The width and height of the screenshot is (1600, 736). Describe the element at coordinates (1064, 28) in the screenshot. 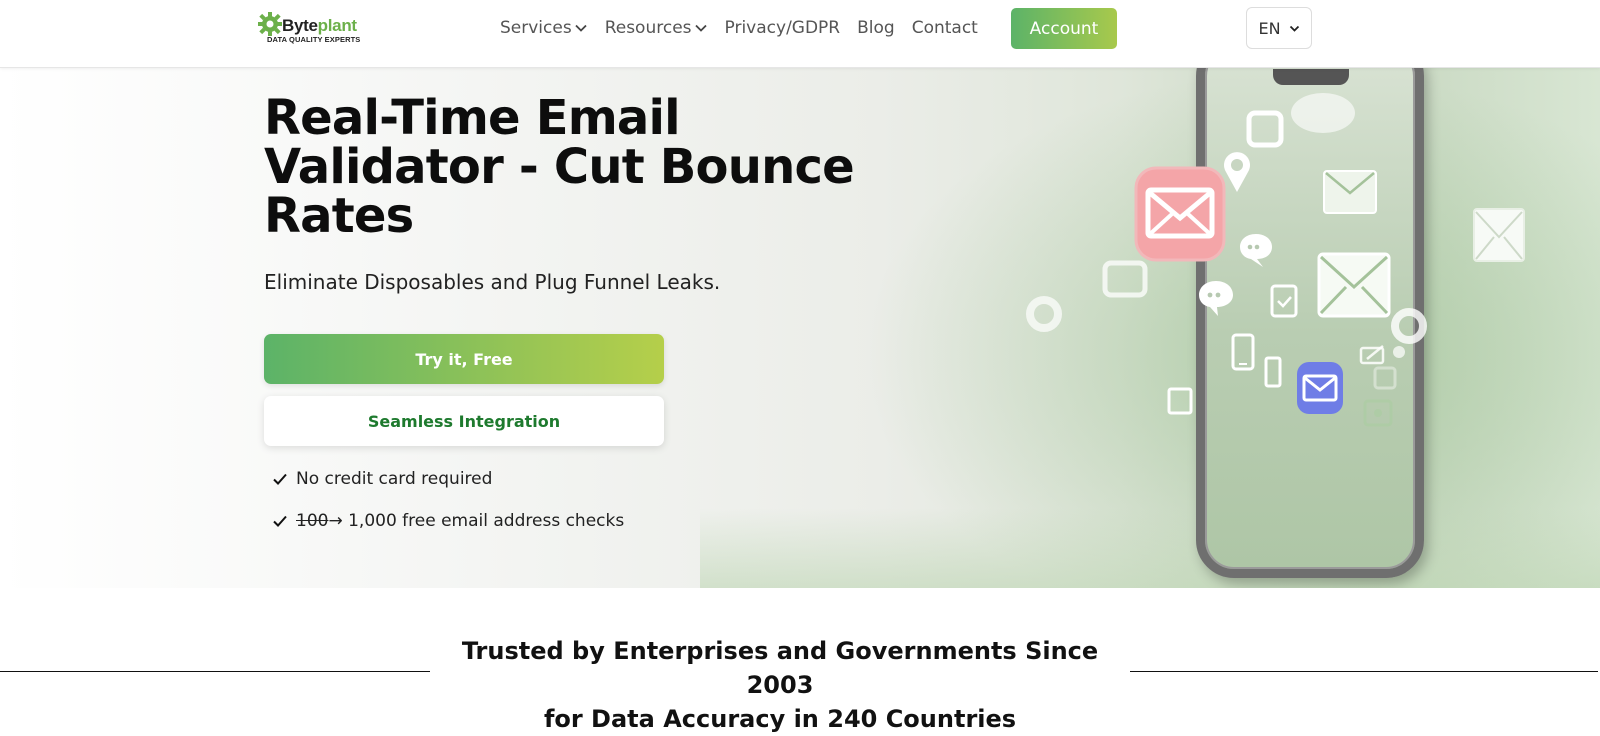

I see `account-button: Account` at that location.